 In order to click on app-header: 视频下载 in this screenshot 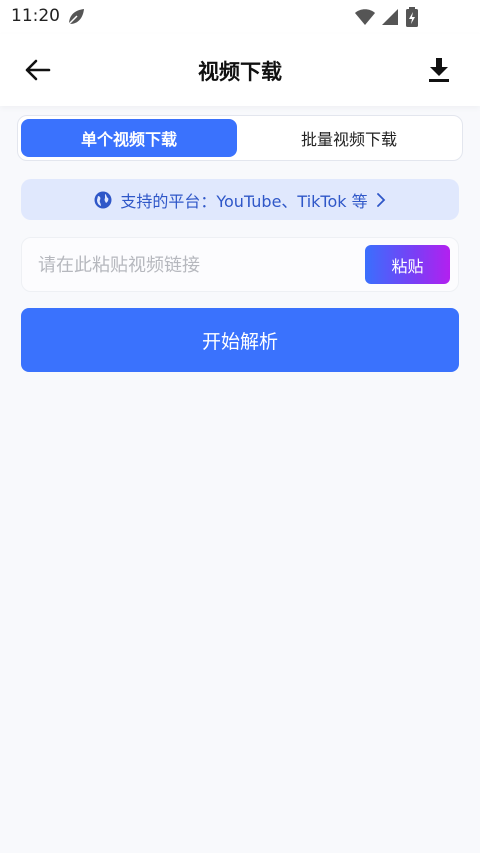, I will do `click(240, 70)`.